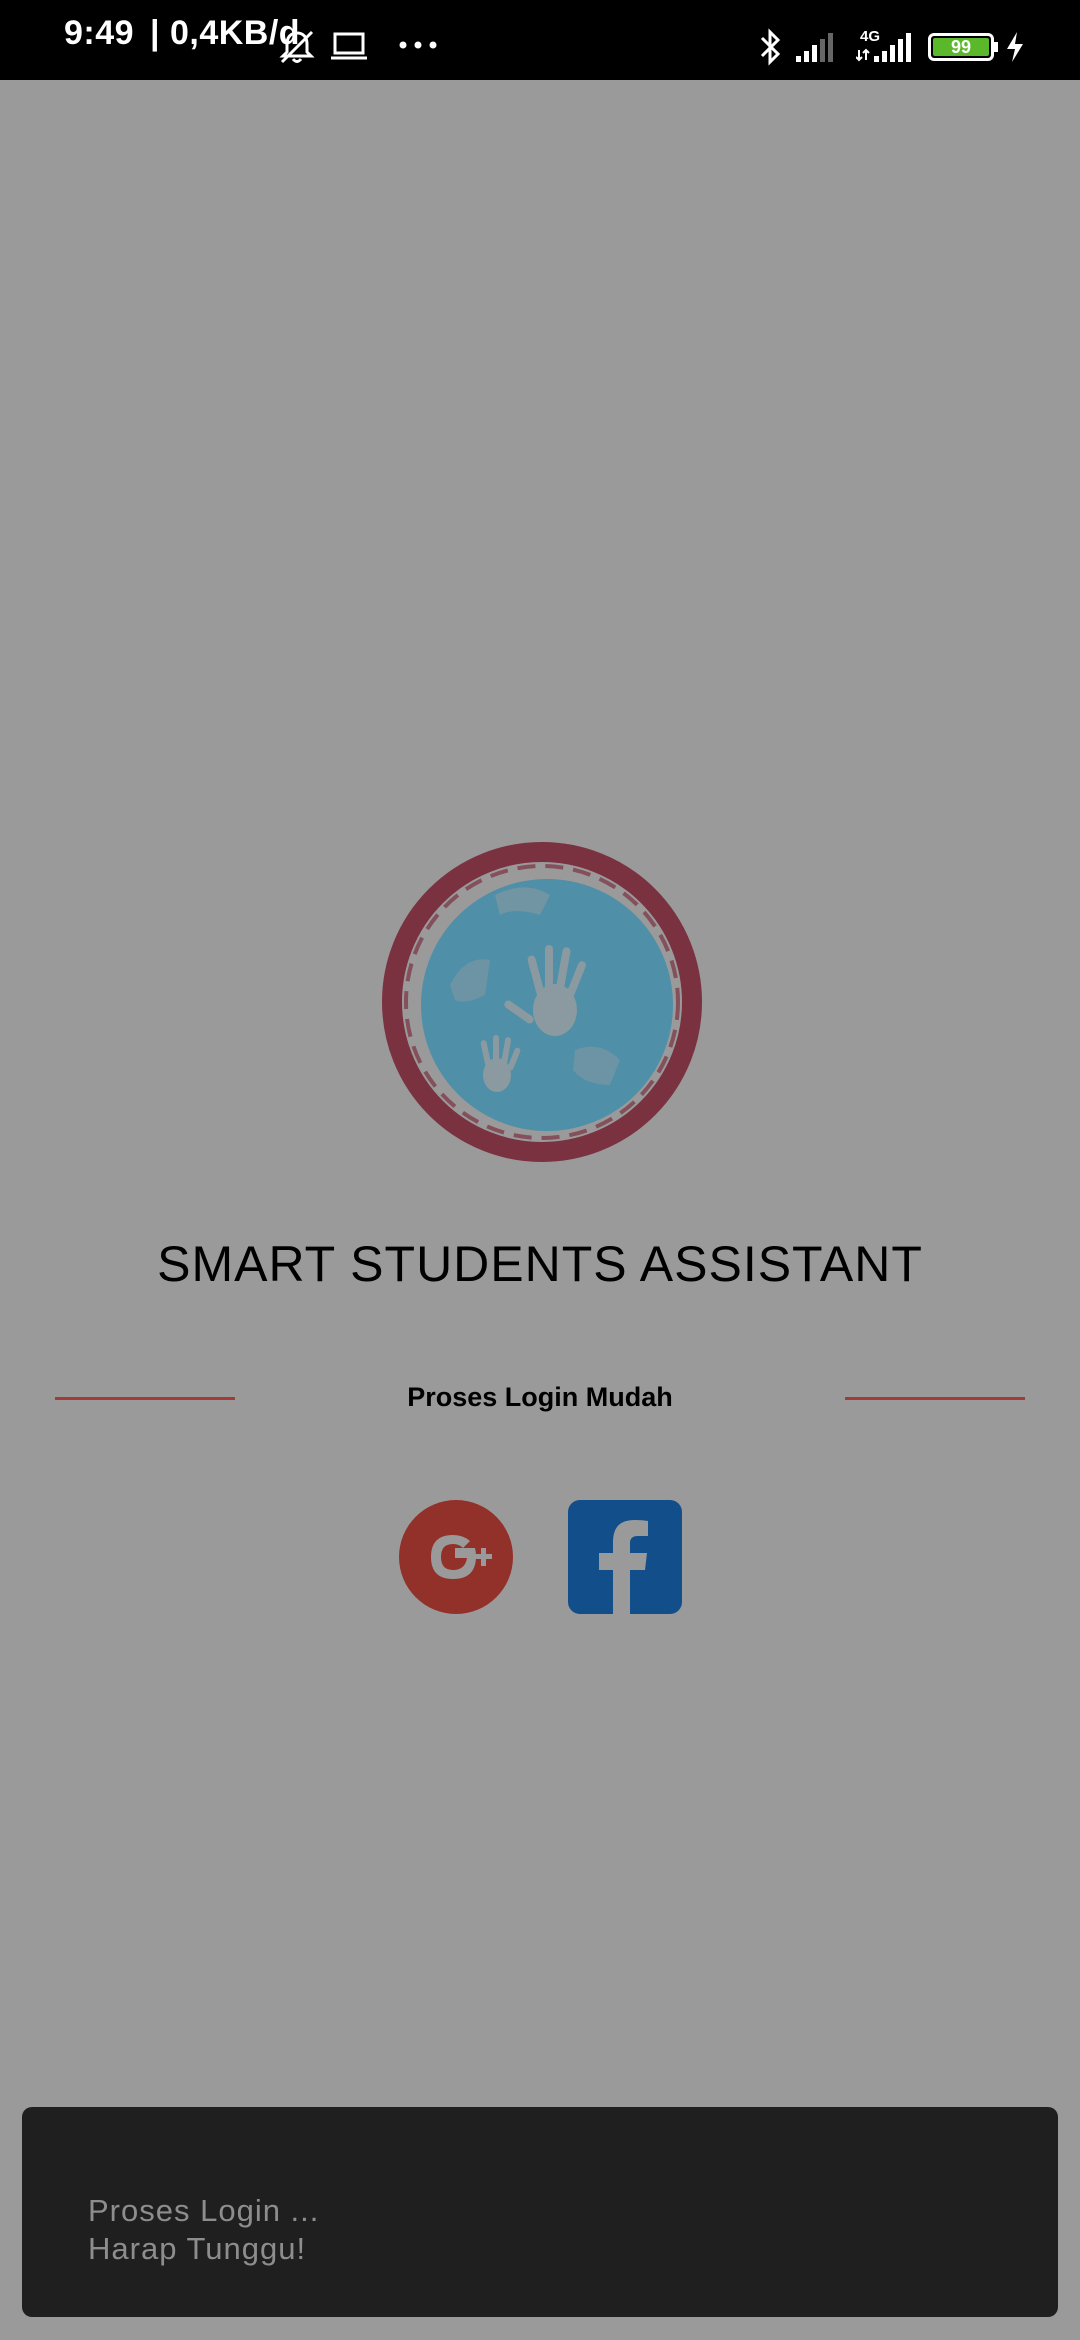  What do you see at coordinates (540, 1264) in the screenshot?
I see `app-title: SMART STUDENTS ASSISTANT` at bounding box center [540, 1264].